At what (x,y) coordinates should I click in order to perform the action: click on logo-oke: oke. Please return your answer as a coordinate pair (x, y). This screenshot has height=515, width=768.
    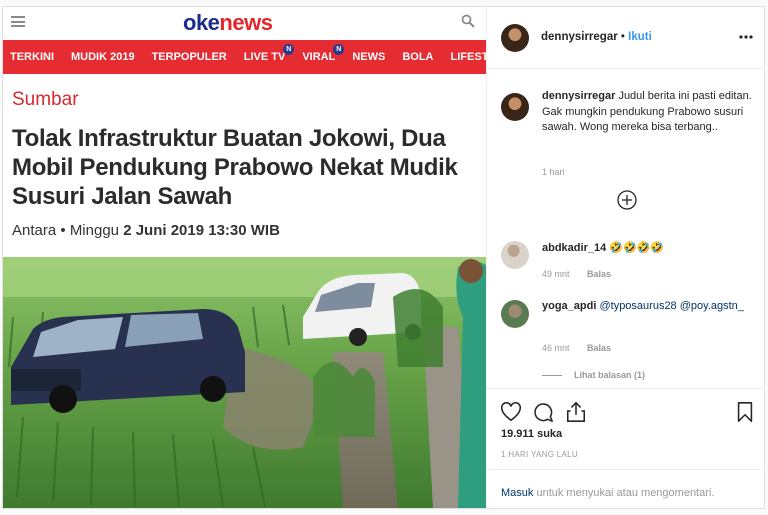
    Looking at the image, I should click on (201, 22).